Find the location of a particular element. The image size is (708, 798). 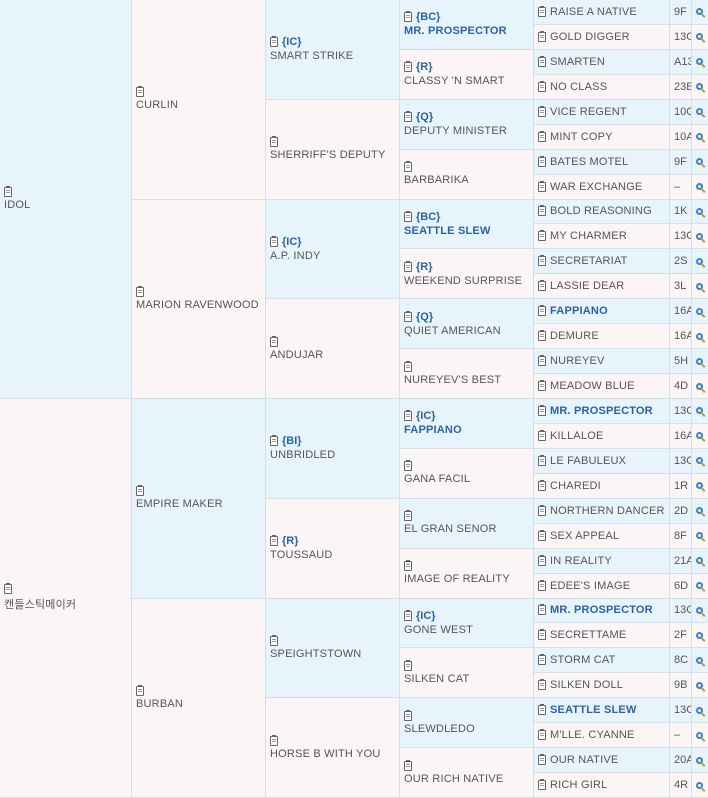

horse-name: CLASSY 'N SMART is located at coordinates (454, 81).